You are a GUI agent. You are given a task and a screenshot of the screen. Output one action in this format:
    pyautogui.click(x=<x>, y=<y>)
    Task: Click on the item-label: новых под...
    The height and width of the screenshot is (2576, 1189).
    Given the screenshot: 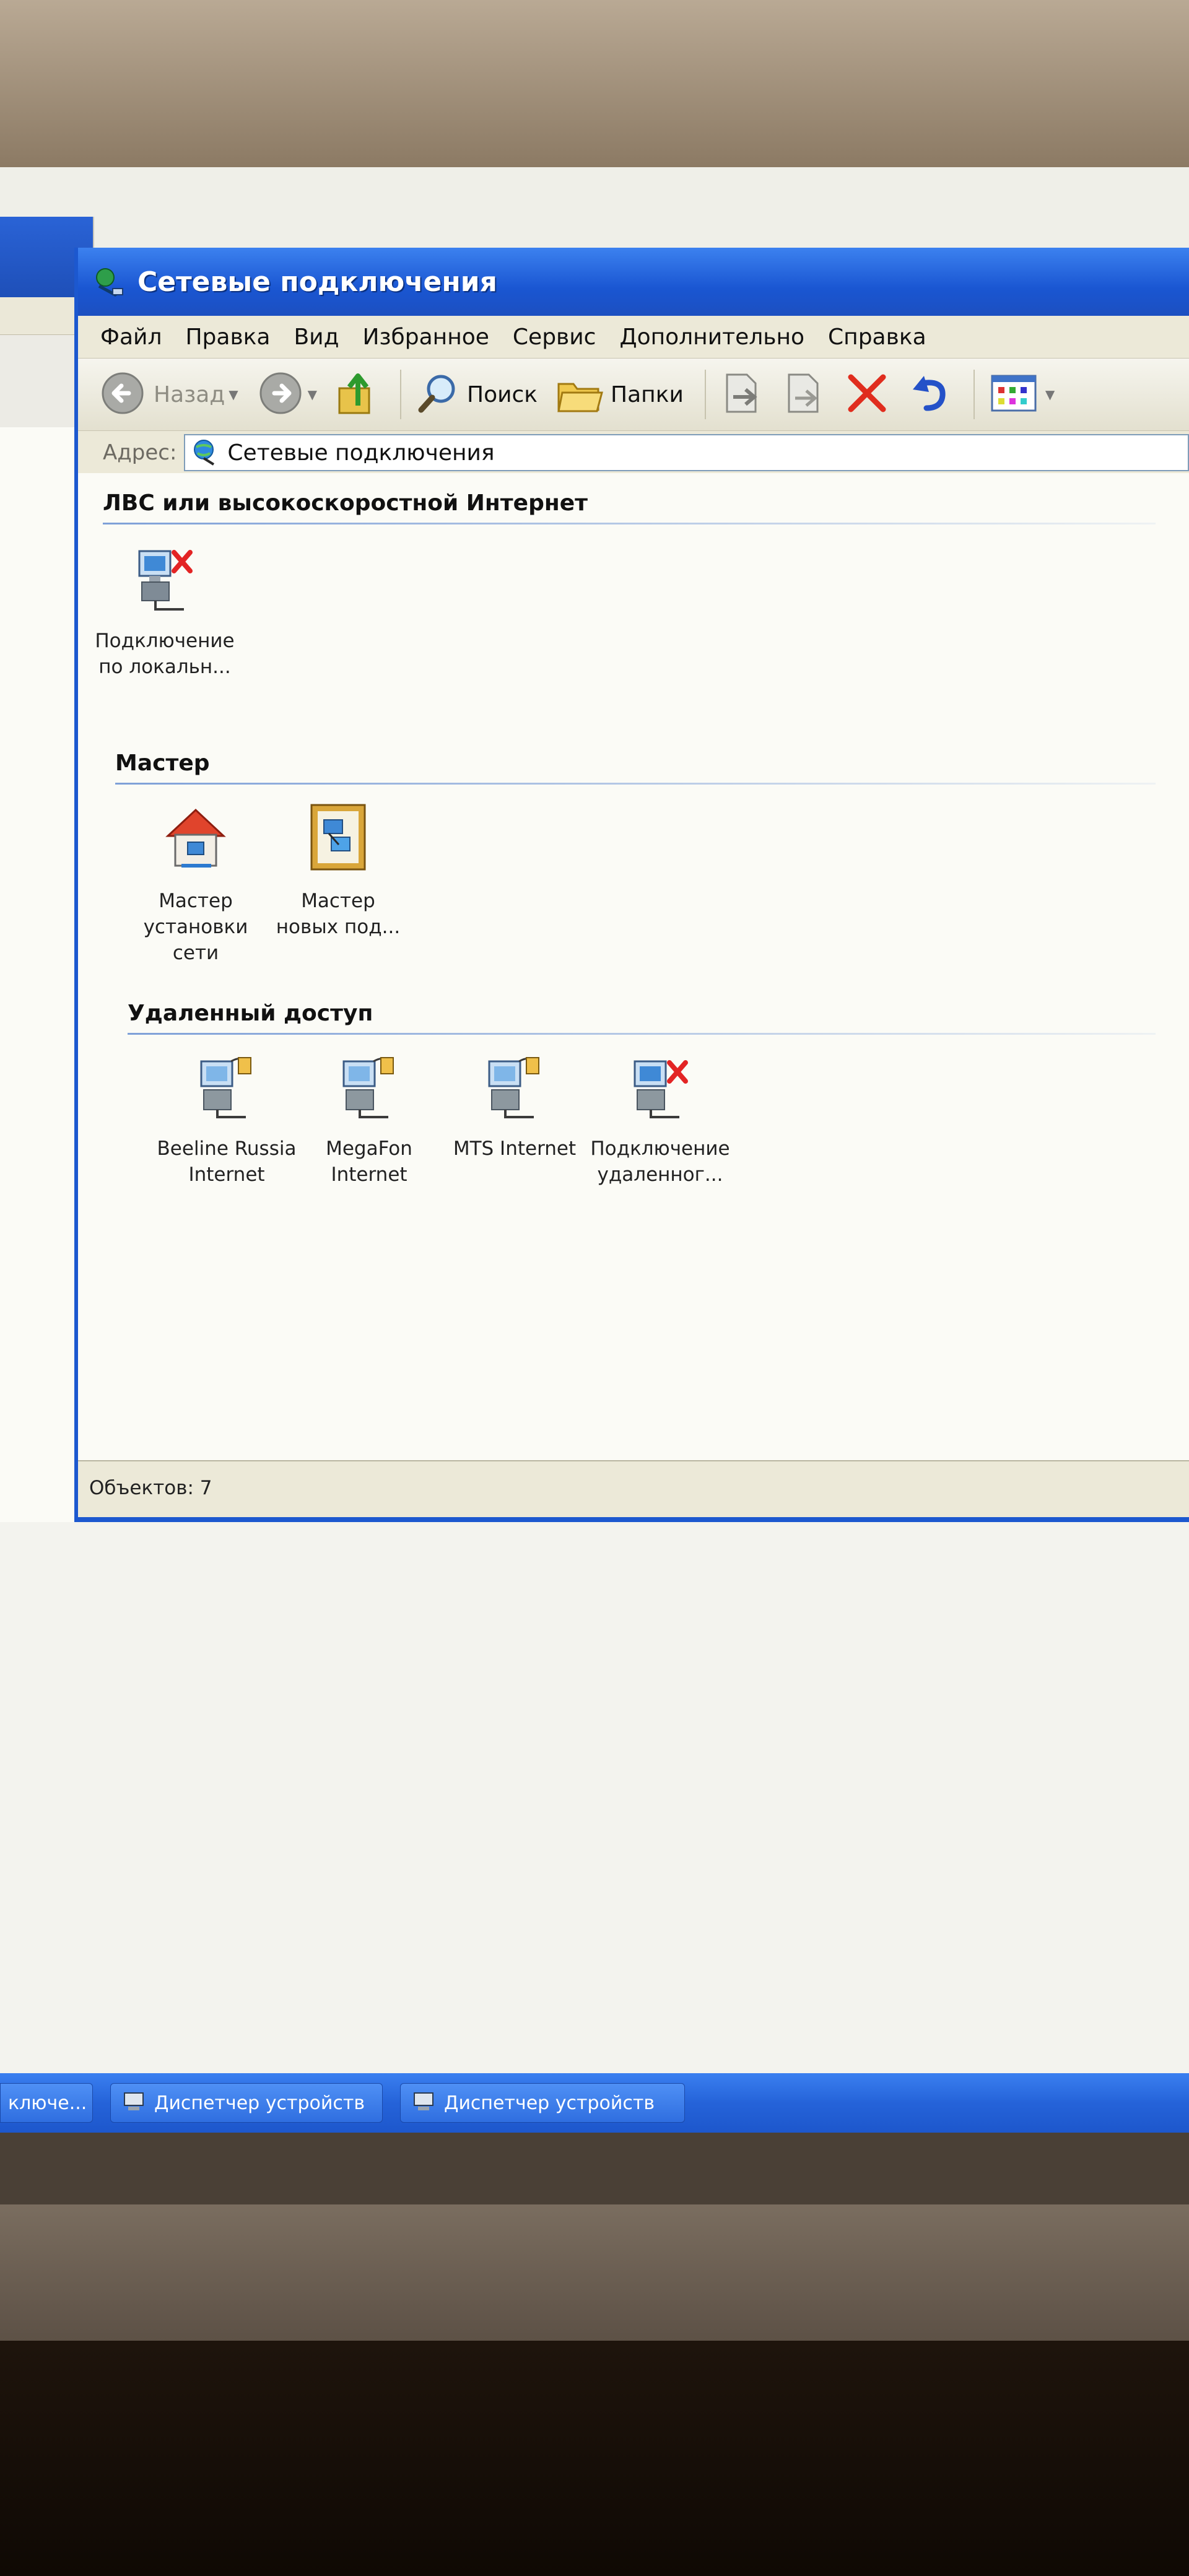 What is the action you would take?
    pyautogui.click(x=338, y=927)
    